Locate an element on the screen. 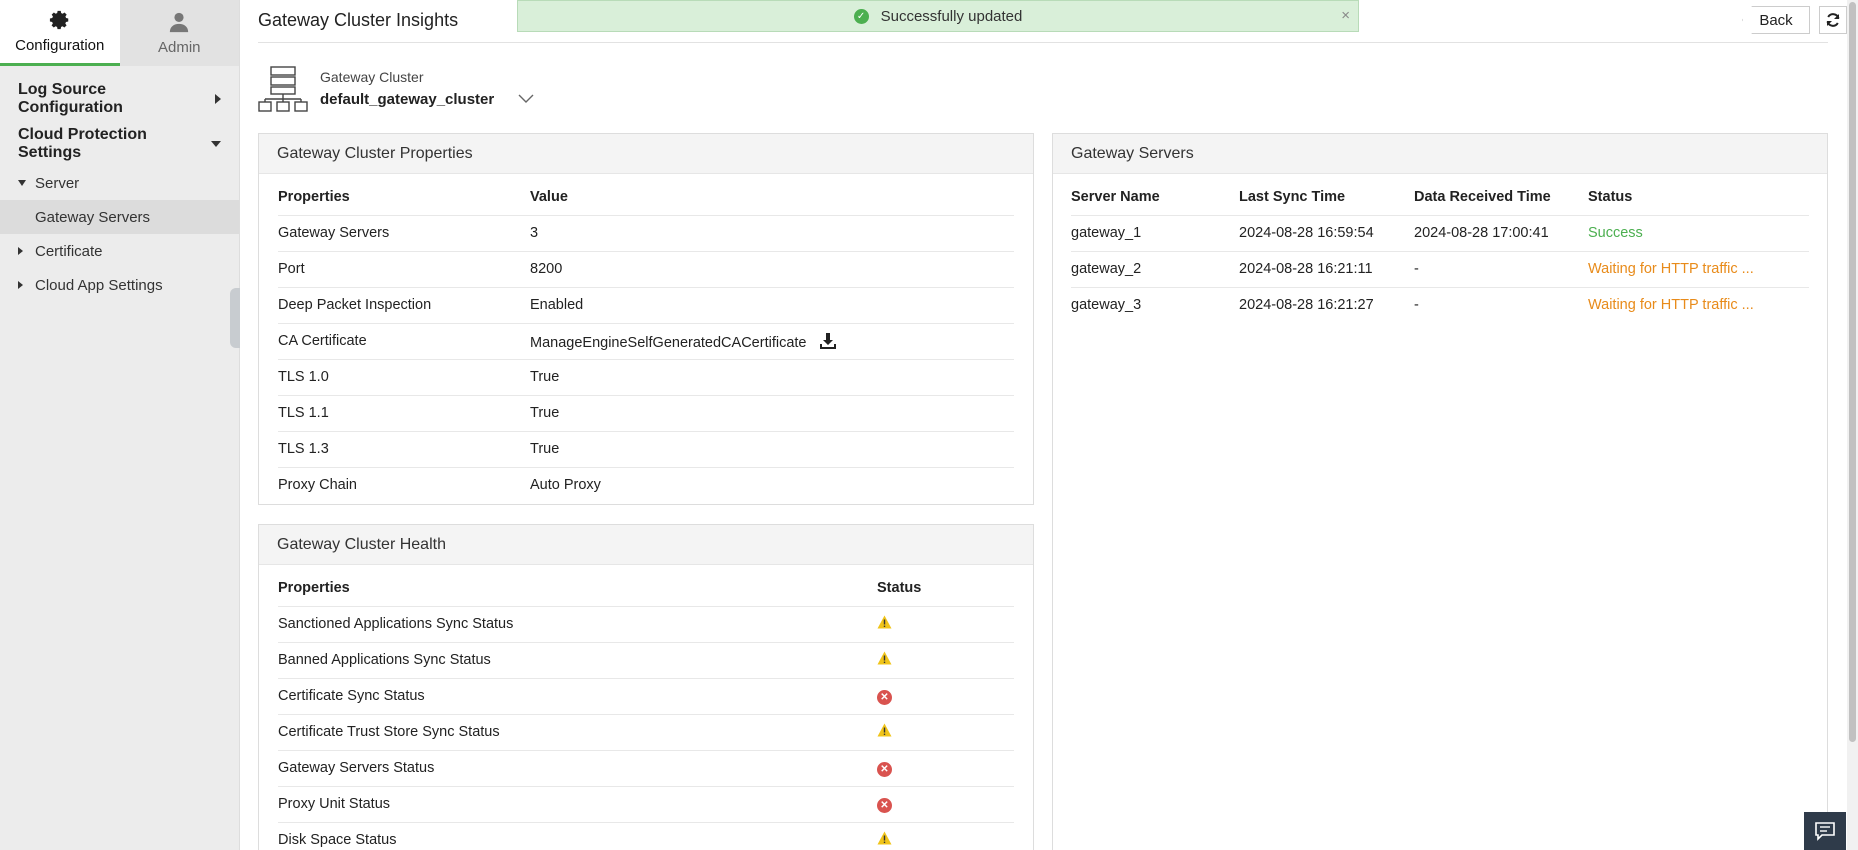 This screenshot has height=850, width=1858. tab-admin-label: Admin is located at coordinates (179, 47).